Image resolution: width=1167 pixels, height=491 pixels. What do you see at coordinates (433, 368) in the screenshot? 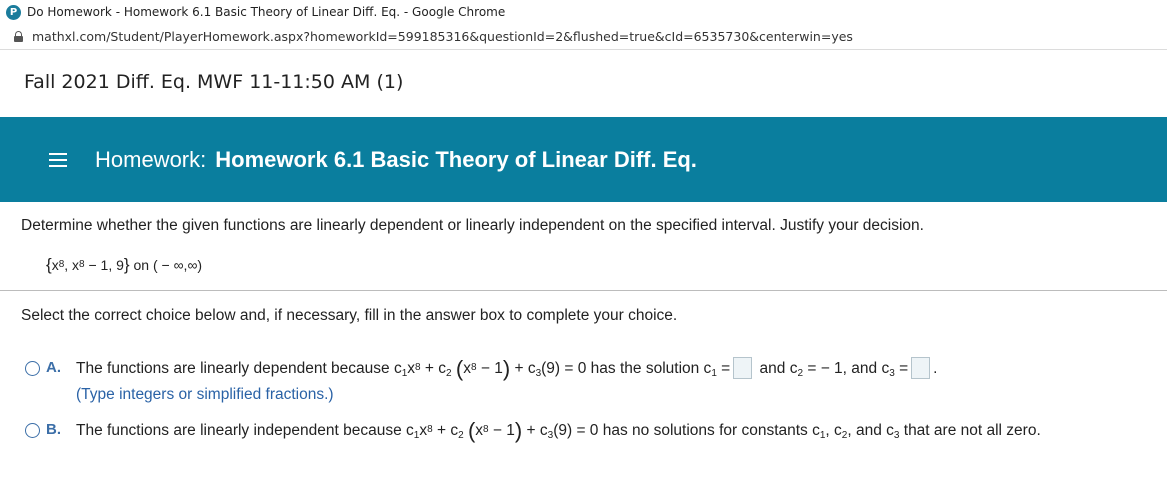
I see `a-t2: + c` at bounding box center [433, 368].